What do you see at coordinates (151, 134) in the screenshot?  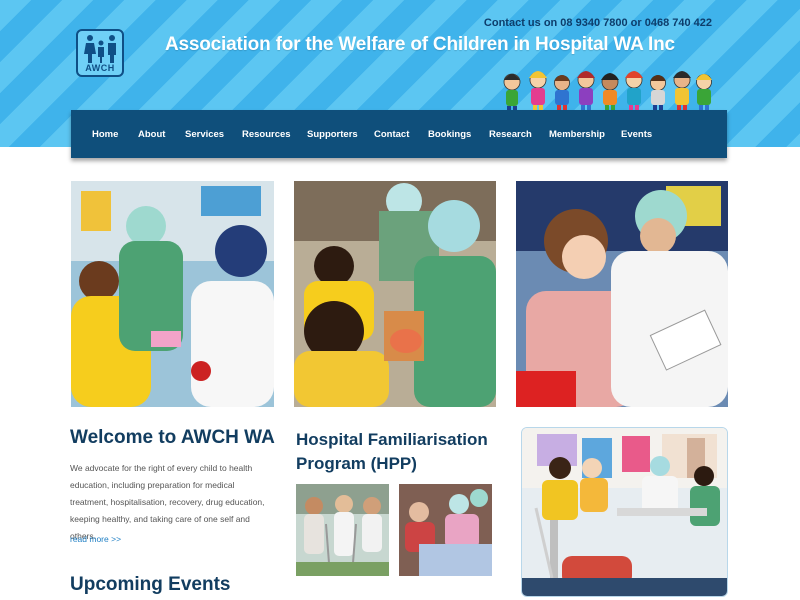 I see `nav-item-about: About` at bounding box center [151, 134].